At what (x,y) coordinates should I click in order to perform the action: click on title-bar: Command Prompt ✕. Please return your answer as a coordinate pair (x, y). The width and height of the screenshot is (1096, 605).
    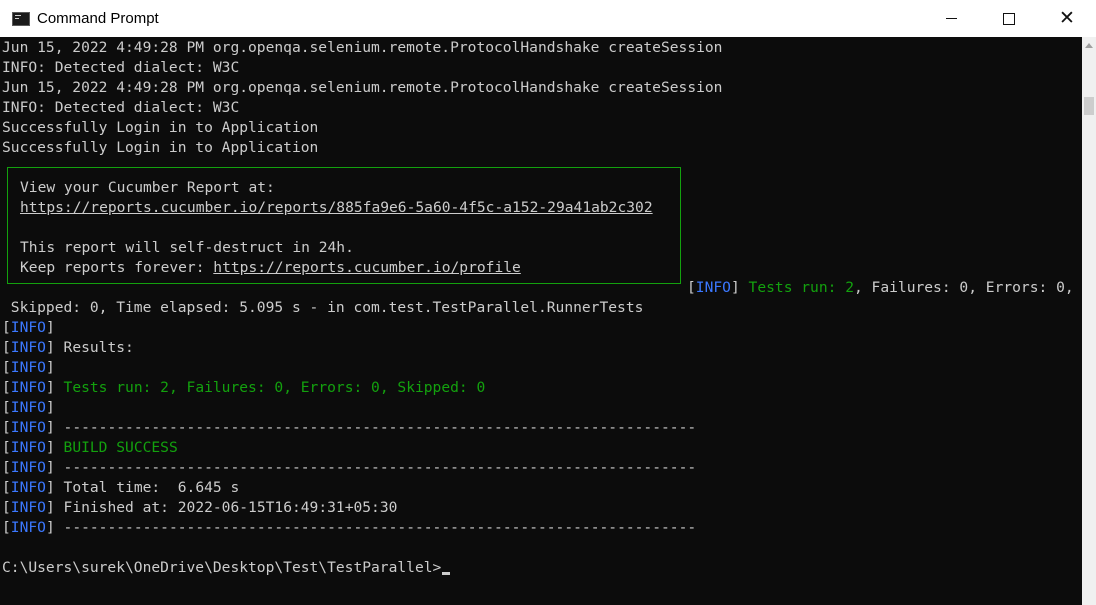
    Looking at the image, I should click on (548, 18).